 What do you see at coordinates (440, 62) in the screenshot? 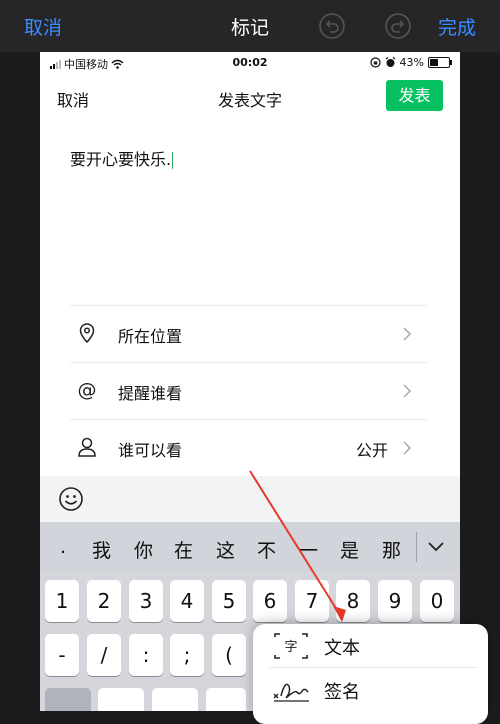
I see `battery-icon` at bounding box center [440, 62].